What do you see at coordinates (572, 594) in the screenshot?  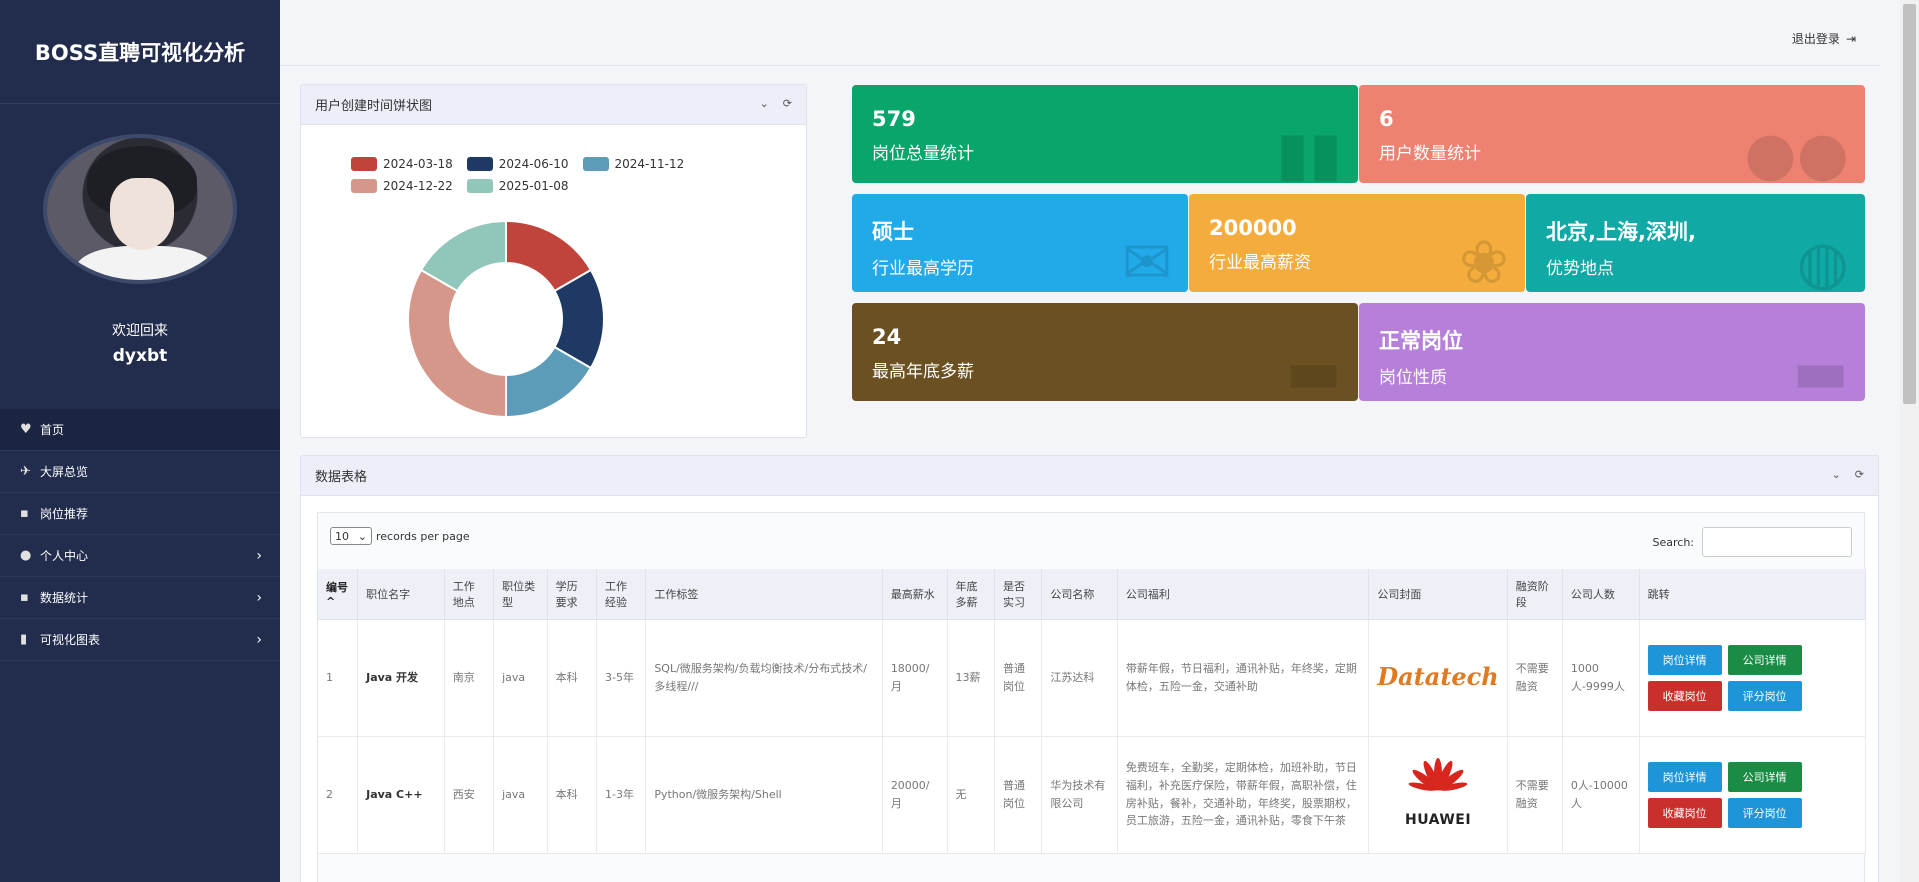 I see `column-header: 学历要求` at bounding box center [572, 594].